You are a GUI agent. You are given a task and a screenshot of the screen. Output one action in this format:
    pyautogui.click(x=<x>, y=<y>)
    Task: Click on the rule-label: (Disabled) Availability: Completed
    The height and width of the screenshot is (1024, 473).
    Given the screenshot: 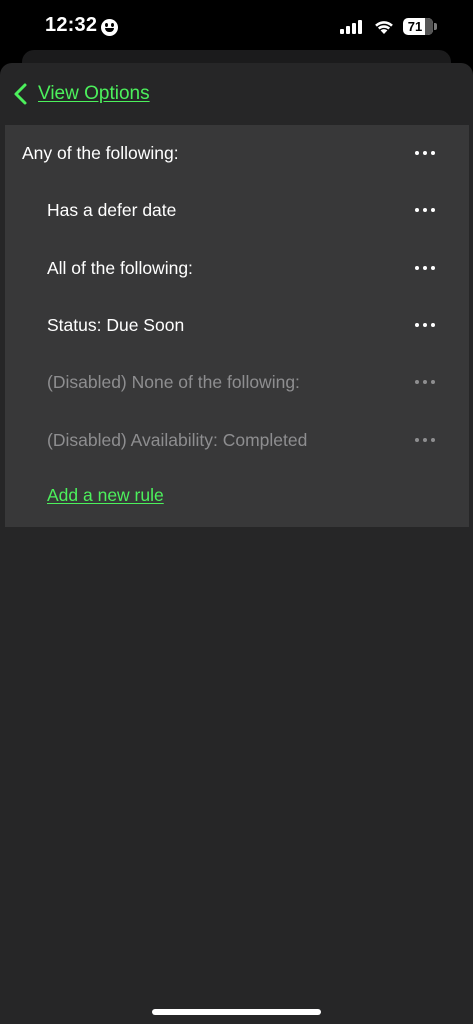 What is the action you would take?
    pyautogui.click(x=177, y=440)
    